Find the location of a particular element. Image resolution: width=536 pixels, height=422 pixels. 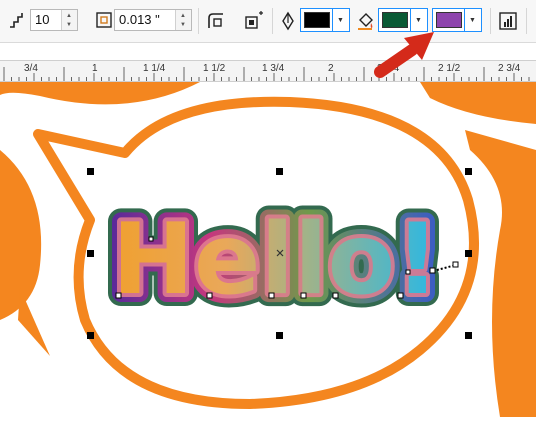

pen-nib-icon is located at coordinates (288, 21).